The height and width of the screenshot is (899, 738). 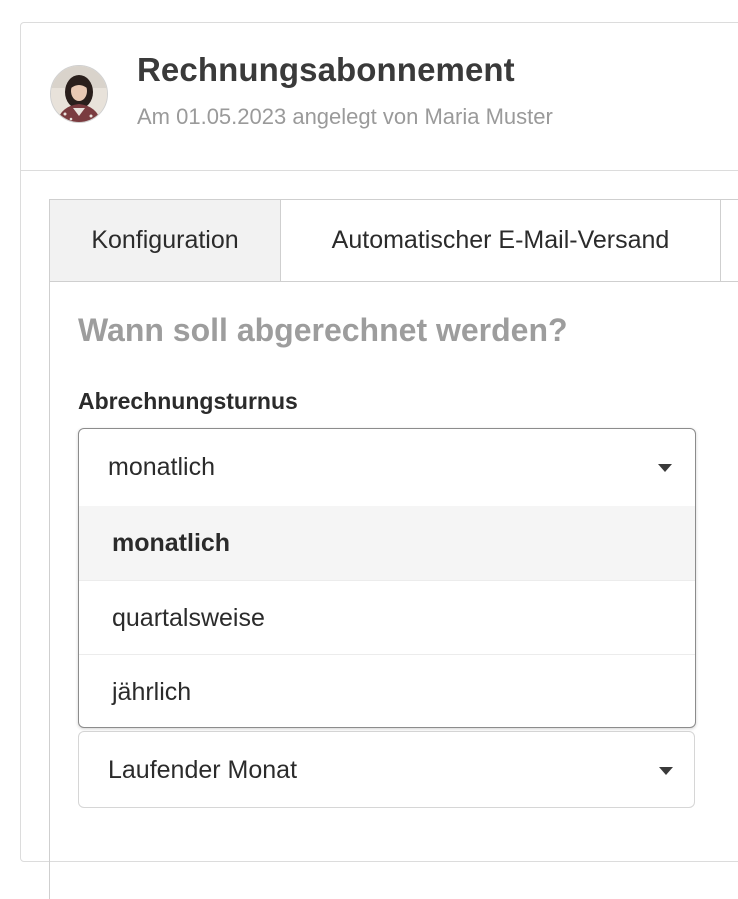 I want to click on section-heading: Wann soll abgerechnet werden?, so click(x=323, y=330).